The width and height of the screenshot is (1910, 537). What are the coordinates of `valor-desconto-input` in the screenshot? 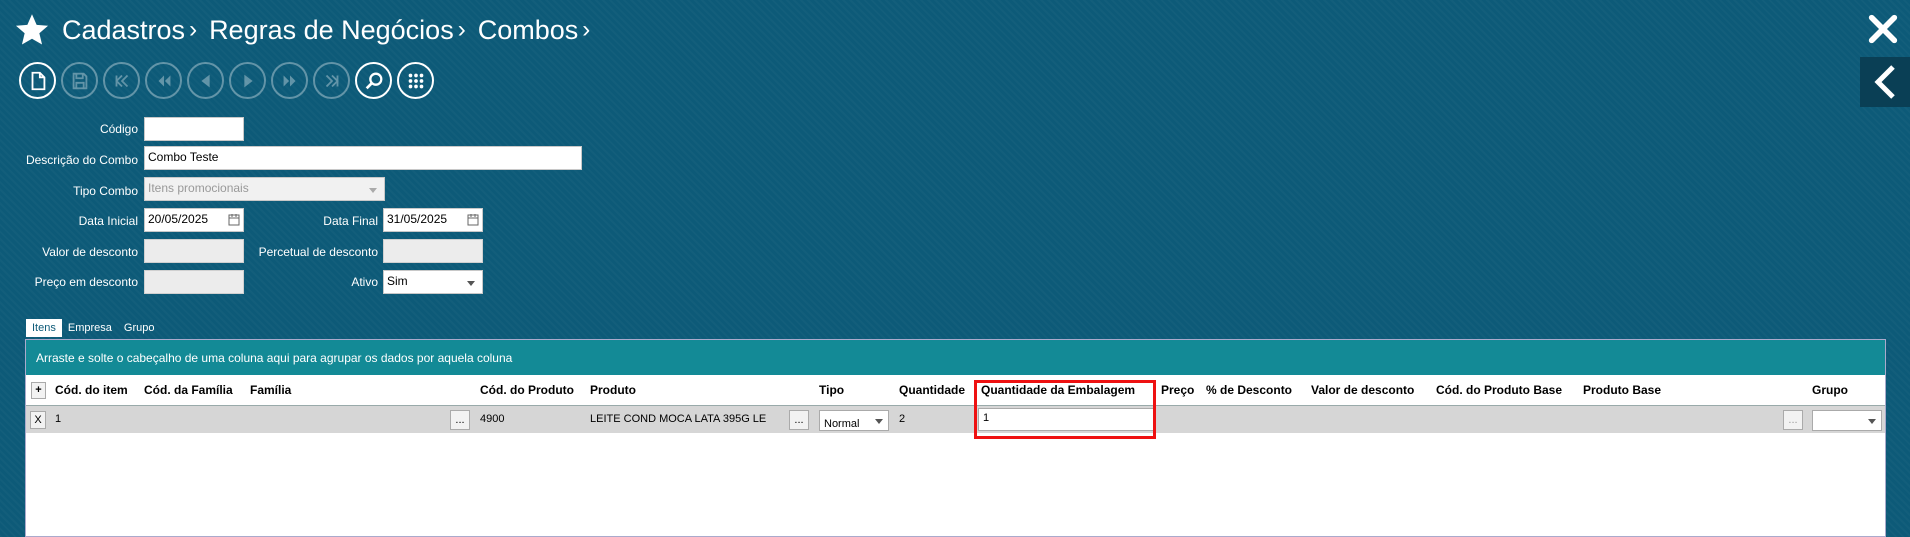 It's located at (194, 251).